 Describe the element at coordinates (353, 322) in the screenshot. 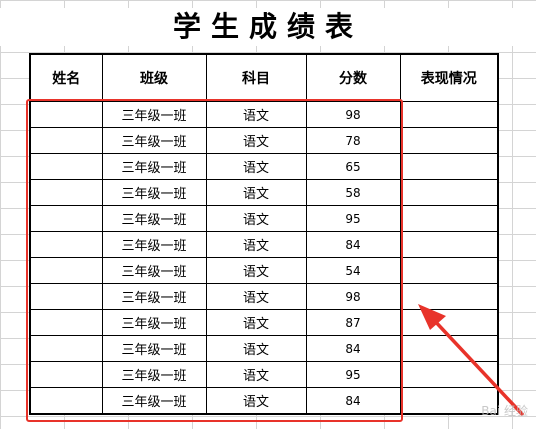

I see `cell-score: 87` at that location.